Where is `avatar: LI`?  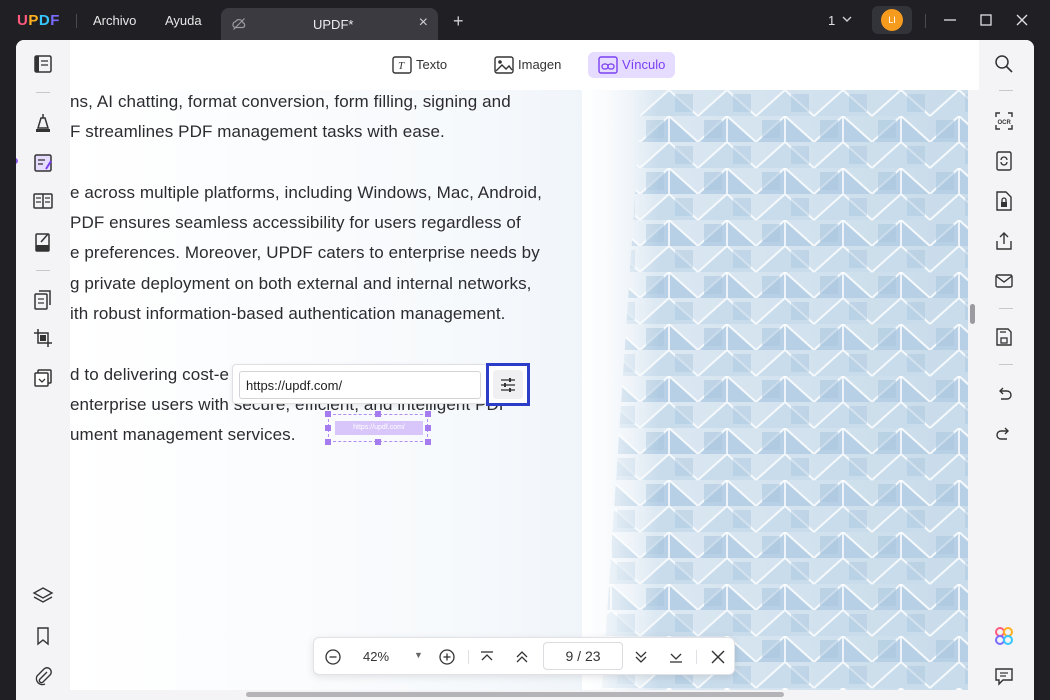
avatar: LI is located at coordinates (892, 20).